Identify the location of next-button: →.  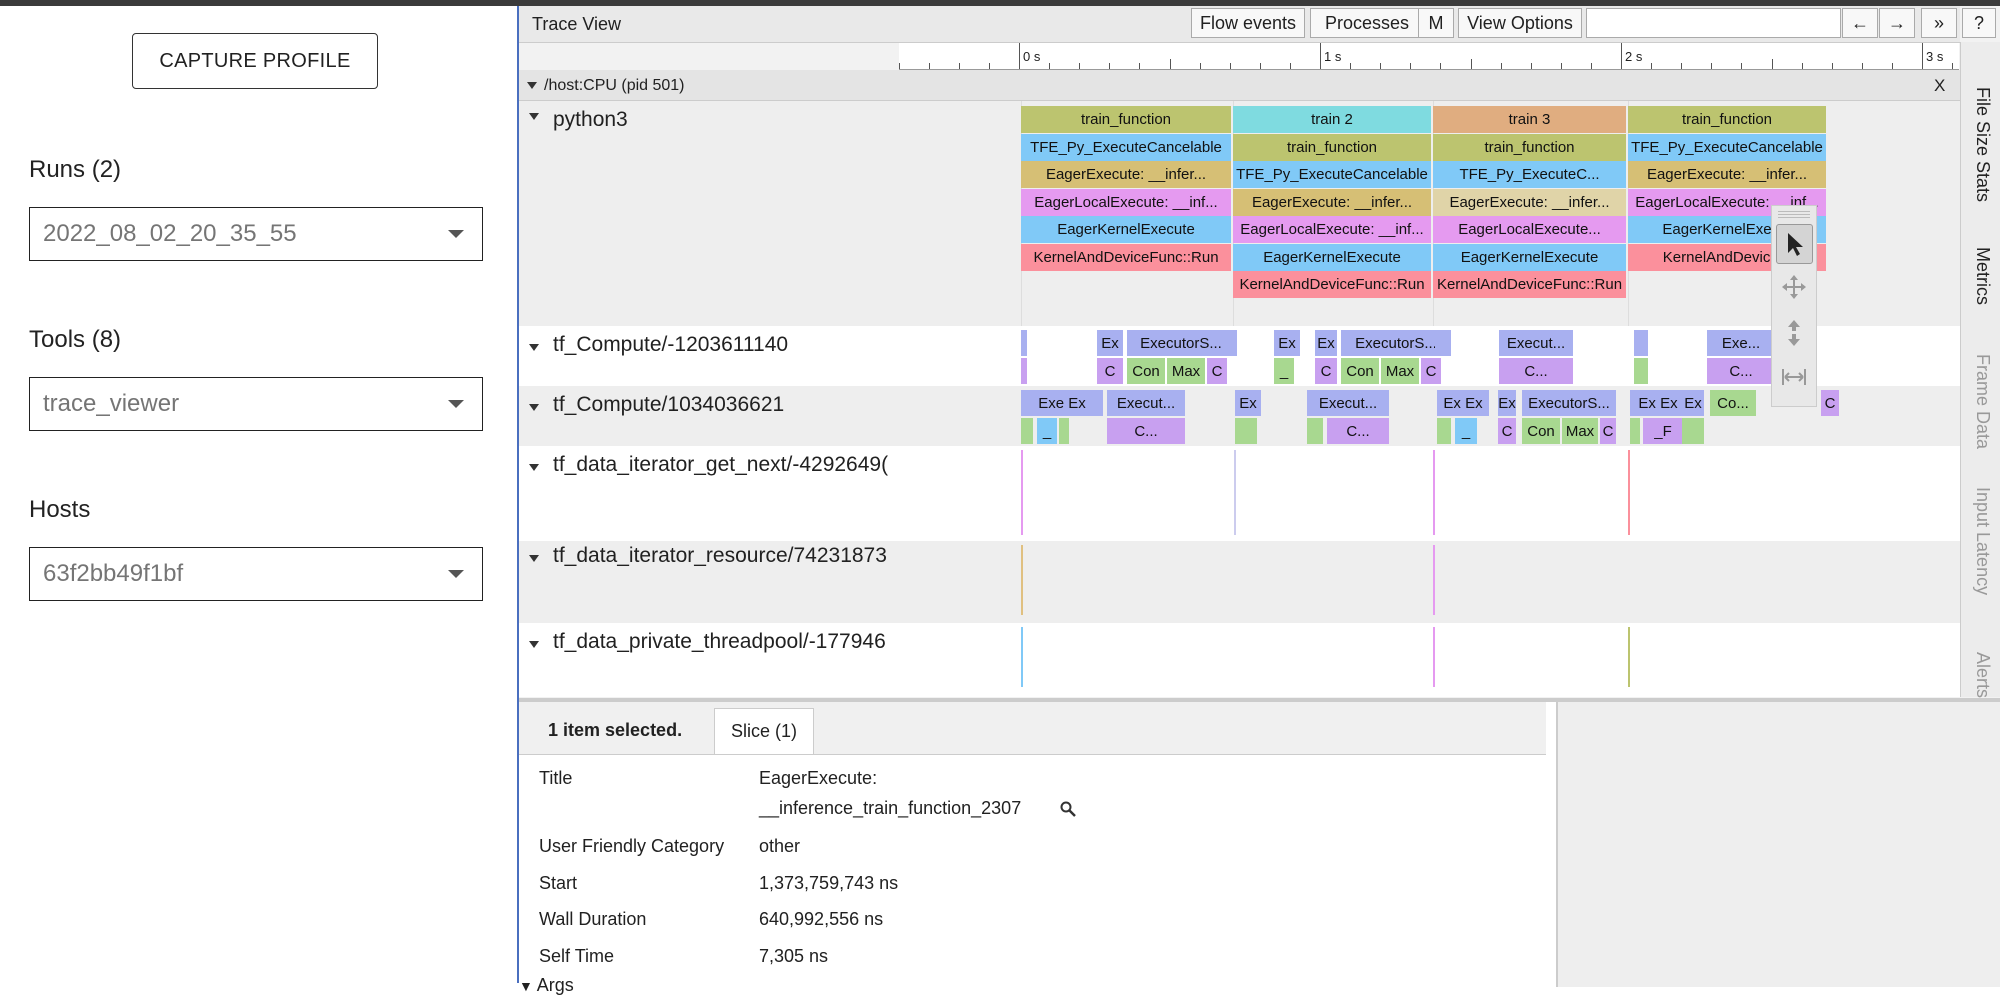
(1897, 23).